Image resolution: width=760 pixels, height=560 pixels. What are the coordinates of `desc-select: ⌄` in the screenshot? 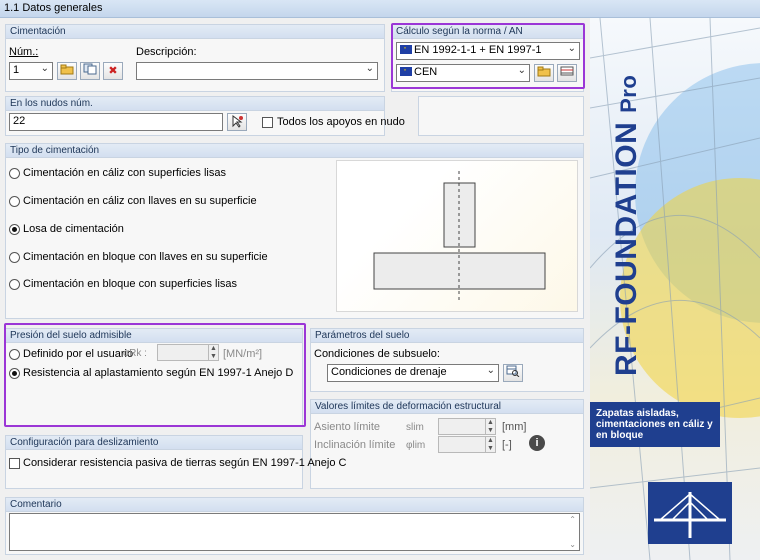 It's located at (257, 71).